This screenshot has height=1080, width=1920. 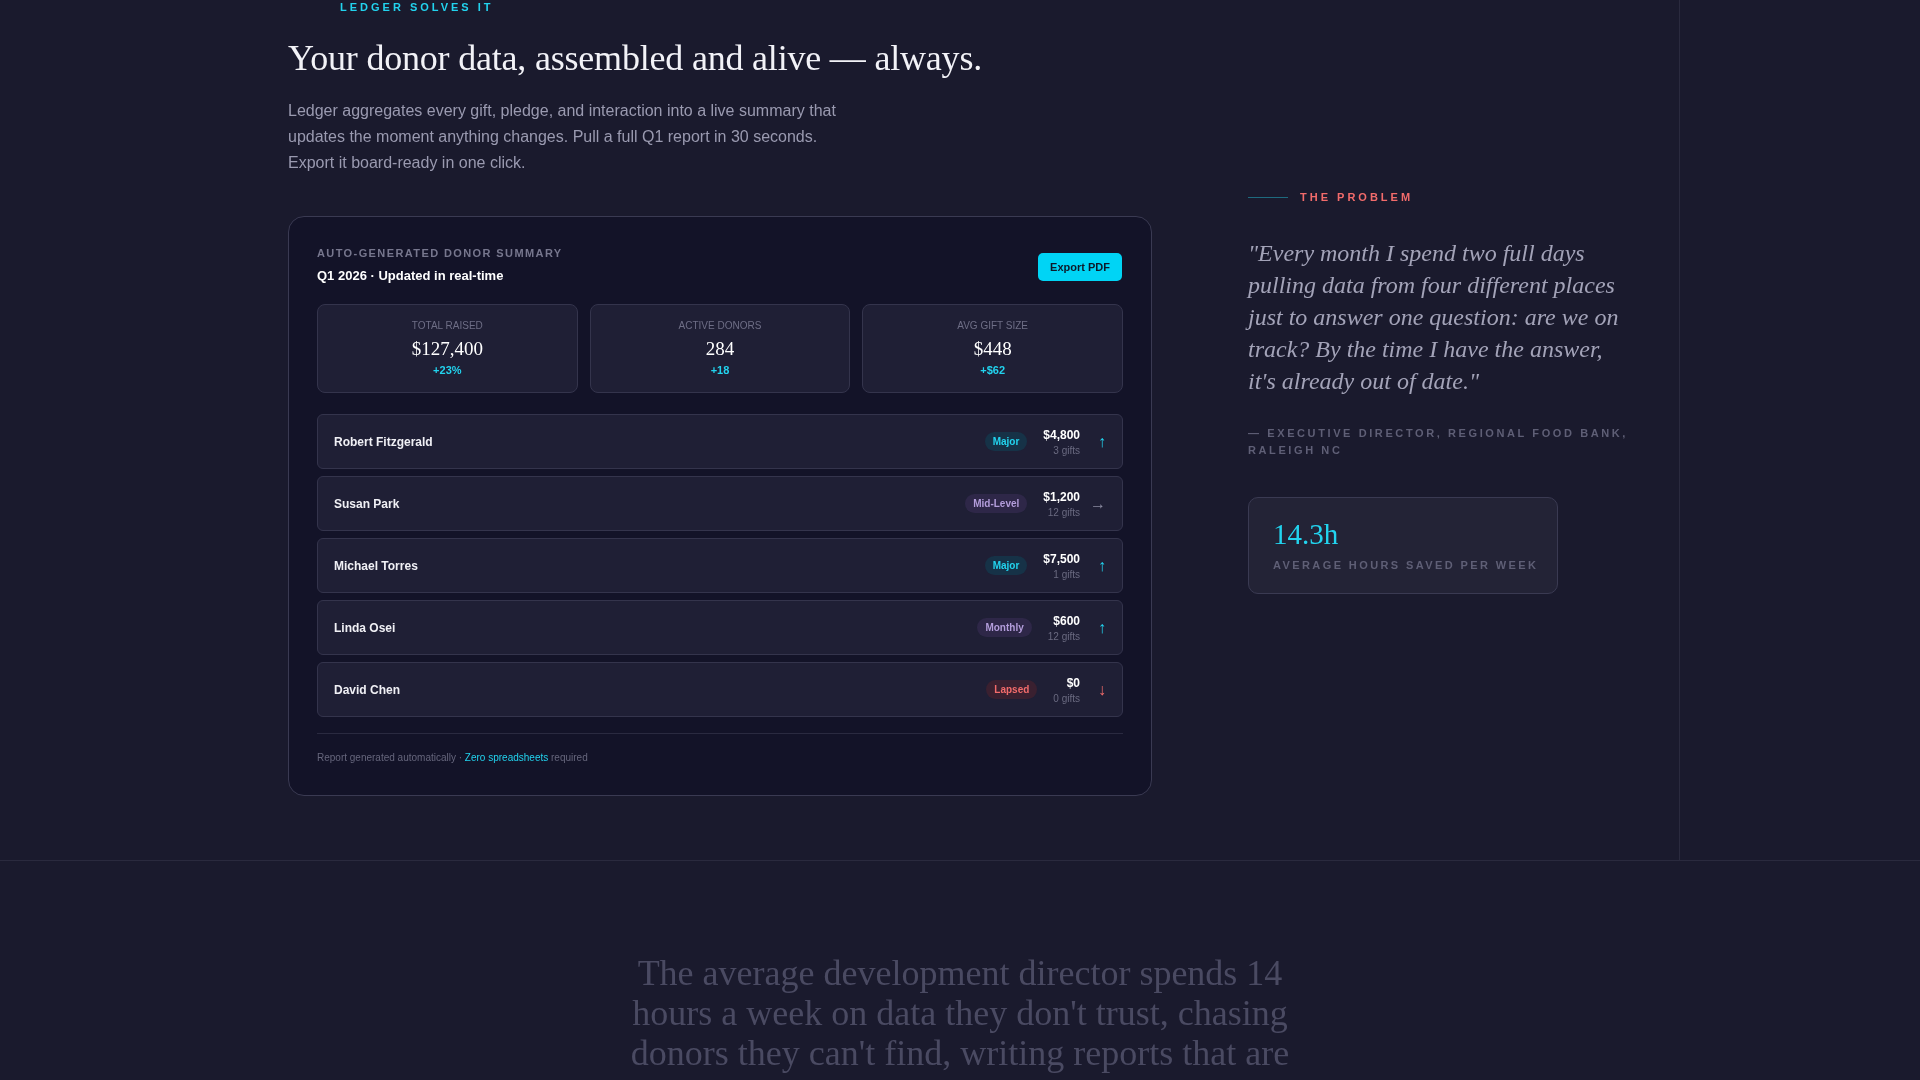 What do you see at coordinates (1004, 627) in the screenshot?
I see `tier-tag: Monthly` at bounding box center [1004, 627].